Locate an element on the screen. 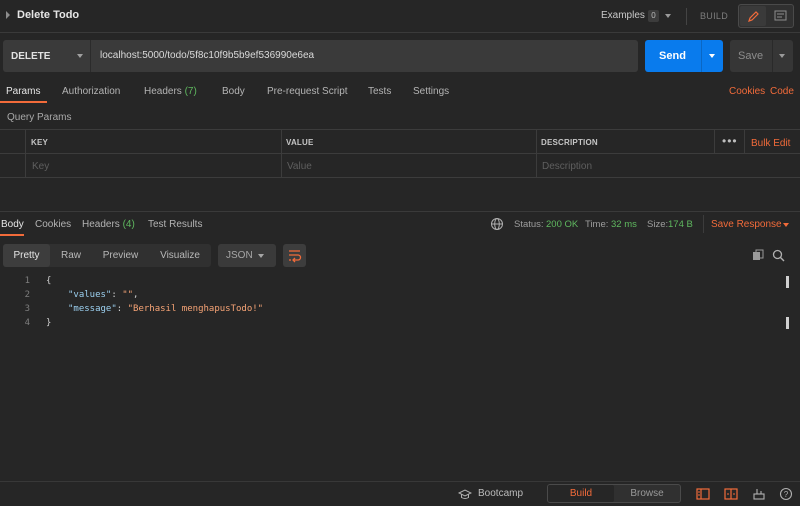 The width and height of the screenshot is (800, 506). time-value: 32 ms is located at coordinates (624, 224).